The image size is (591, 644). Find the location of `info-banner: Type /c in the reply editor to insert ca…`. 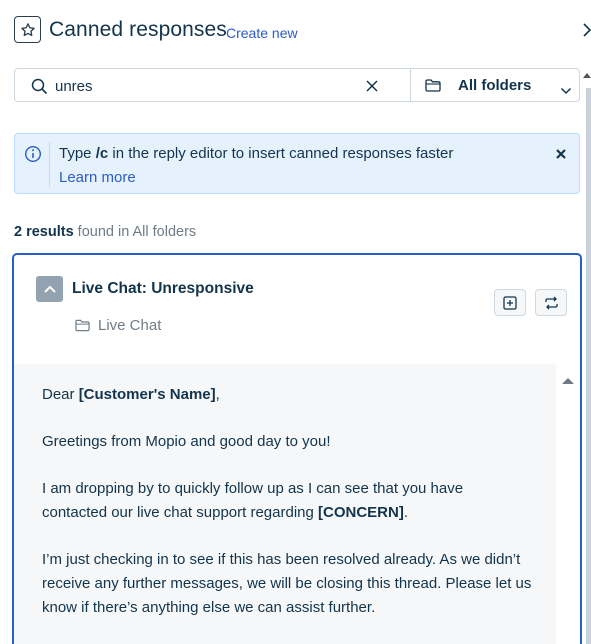

info-banner: Type /c in the reply editor to insert ca… is located at coordinates (297, 163).